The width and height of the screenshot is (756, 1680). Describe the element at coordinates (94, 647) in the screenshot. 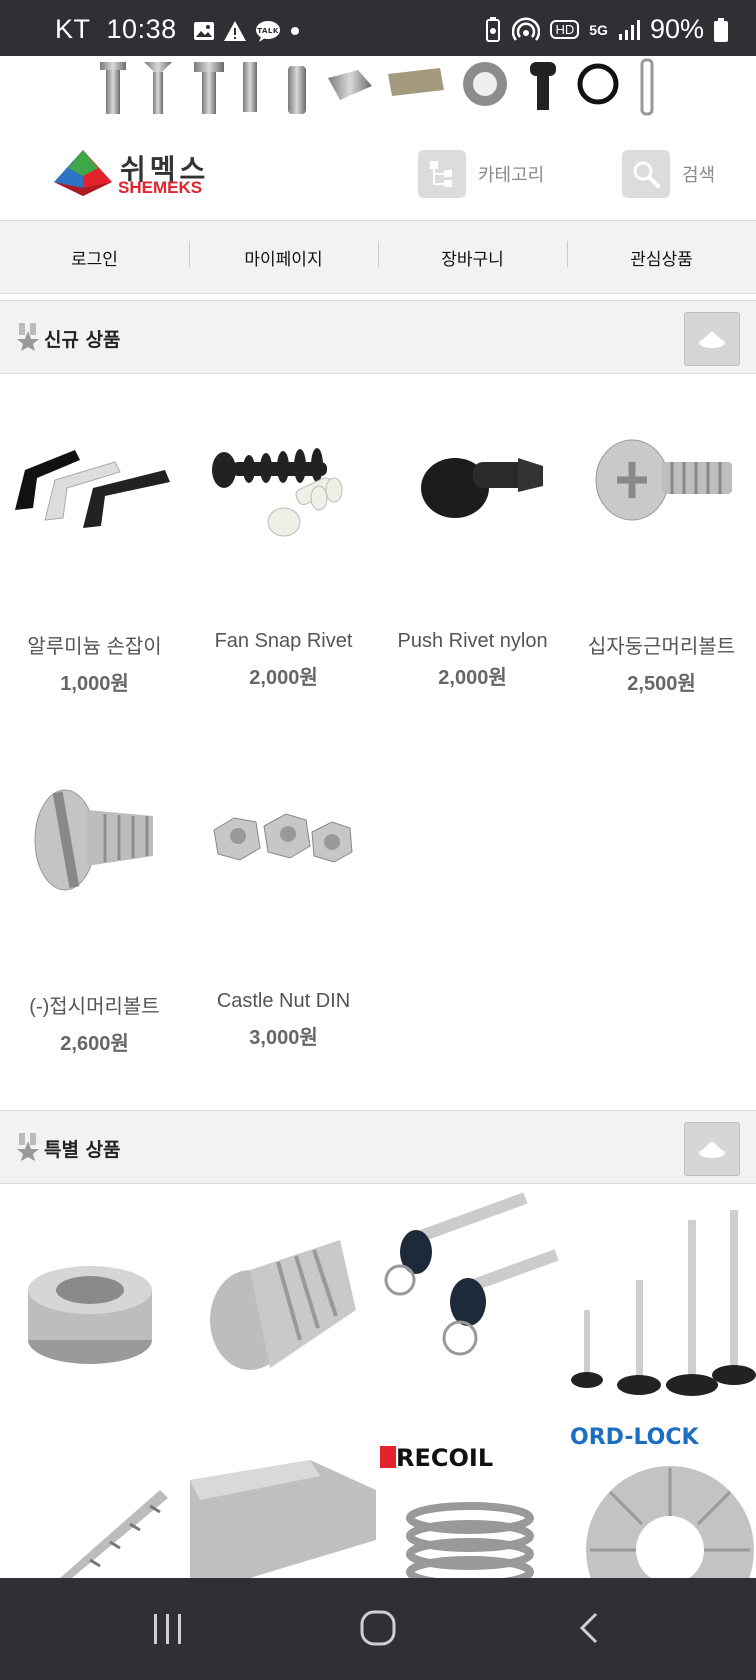

I see `product-name: 알루미늄 손잡이` at that location.